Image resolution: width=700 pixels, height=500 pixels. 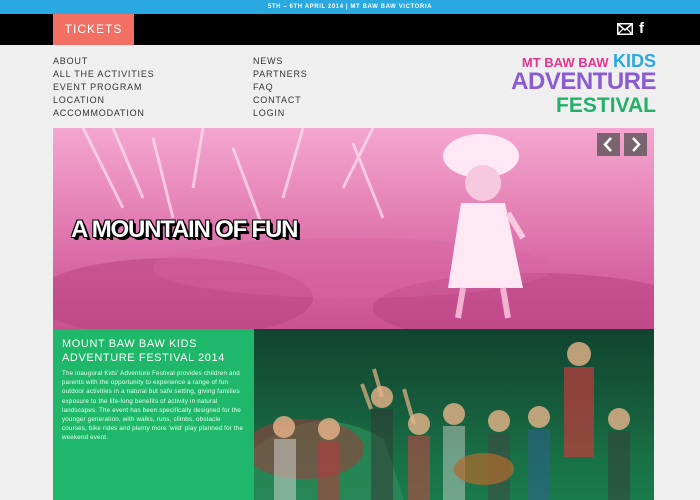 I want to click on mail-icon, so click(x=625, y=29).